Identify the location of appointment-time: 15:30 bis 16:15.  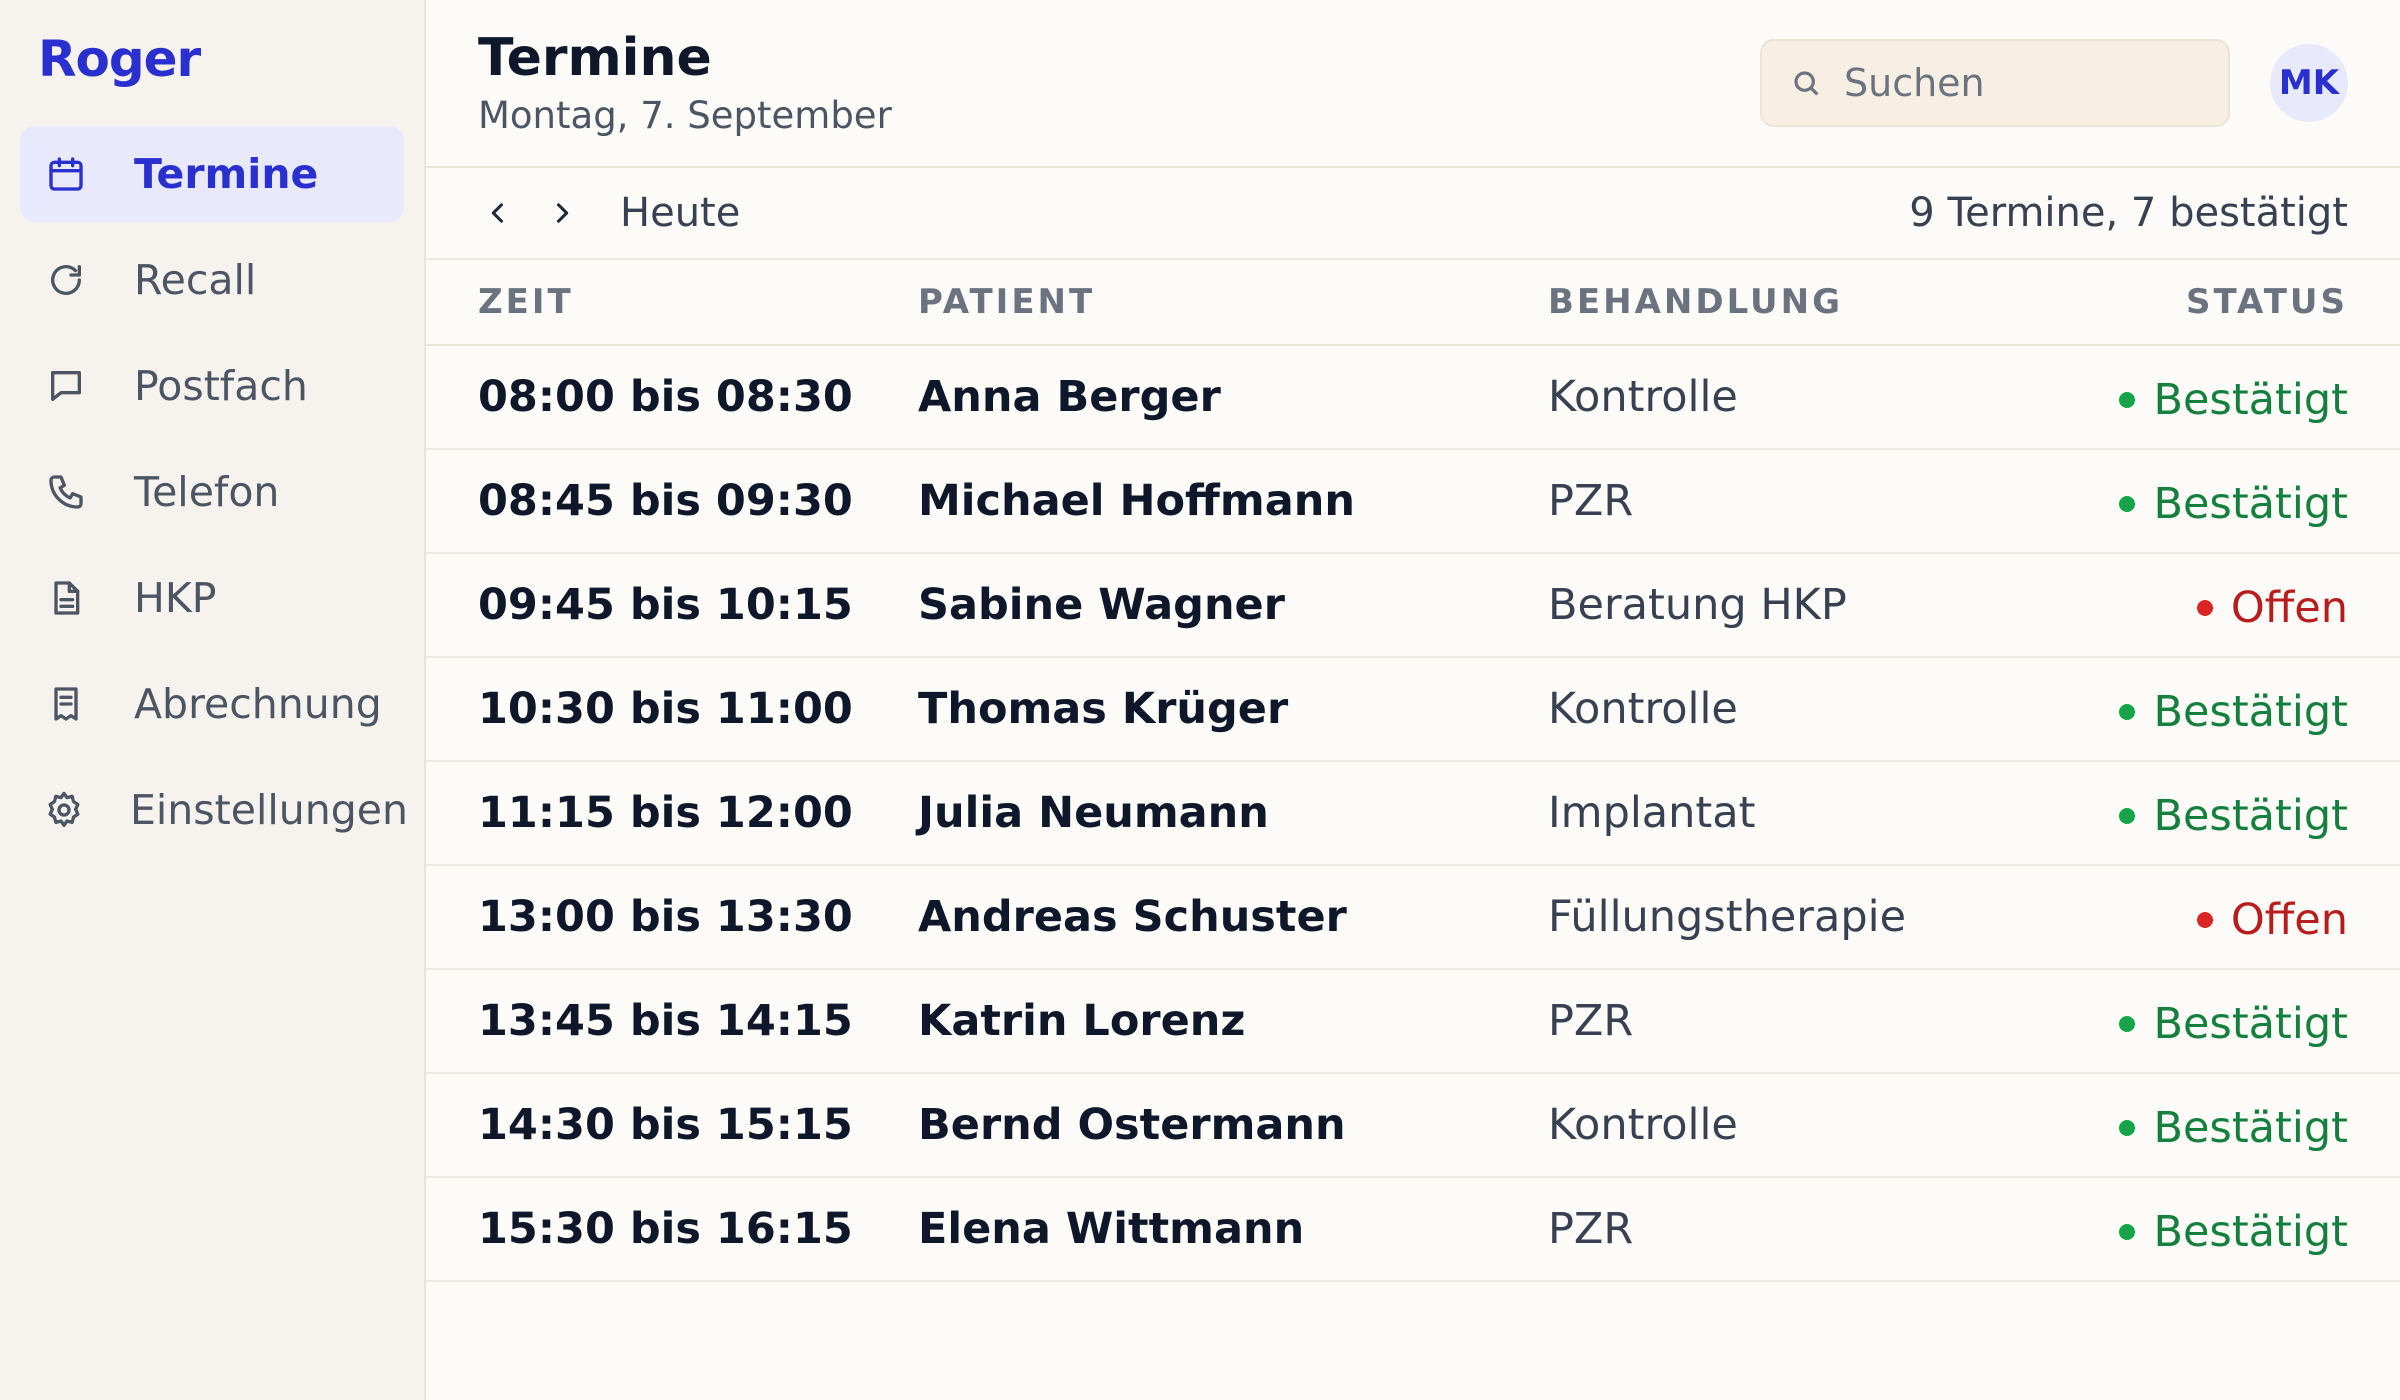
(672, 1229).